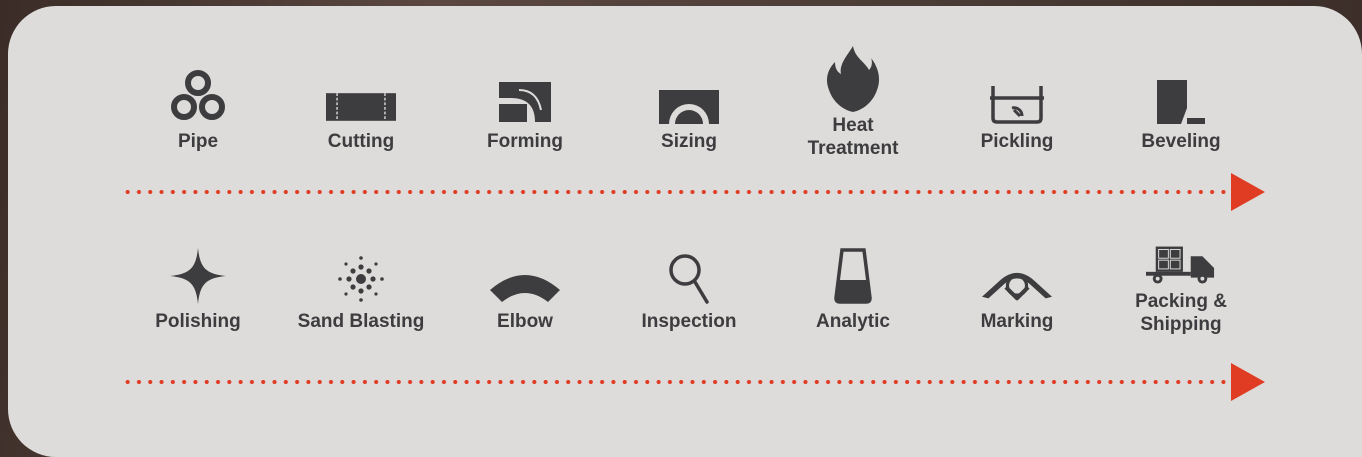 This screenshot has height=457, width=1362. Describe the element at coordinates (689, 274) in the screenshot. I see `magnifier-icon` at that location.